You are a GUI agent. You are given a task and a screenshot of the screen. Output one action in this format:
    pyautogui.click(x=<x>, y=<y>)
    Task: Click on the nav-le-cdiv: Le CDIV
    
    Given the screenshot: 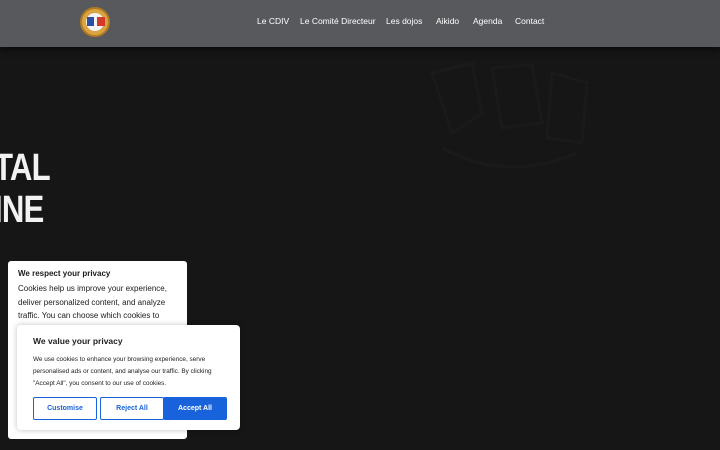 What is the action you would take?
    pyautogui.click(x=273, y=21)
    